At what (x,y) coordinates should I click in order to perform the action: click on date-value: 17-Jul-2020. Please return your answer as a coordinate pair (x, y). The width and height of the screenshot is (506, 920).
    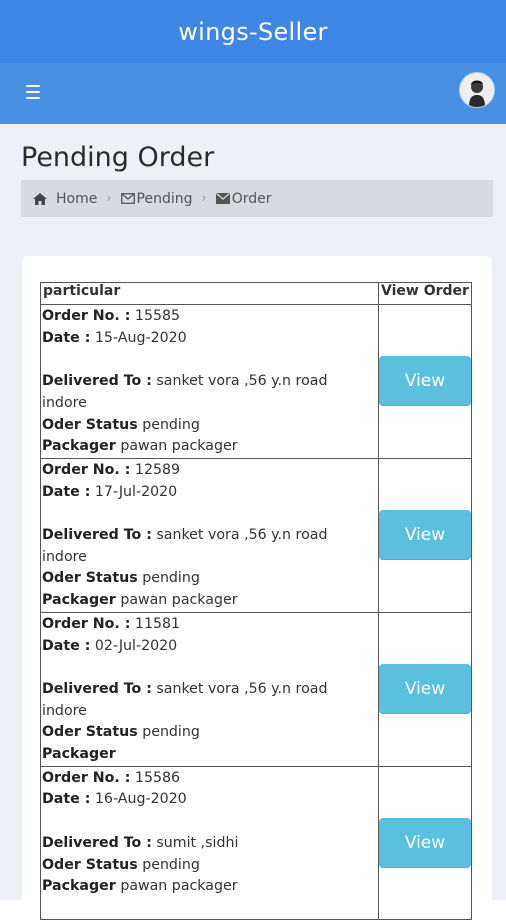
    Looking at the image, I should click on (136, 491).